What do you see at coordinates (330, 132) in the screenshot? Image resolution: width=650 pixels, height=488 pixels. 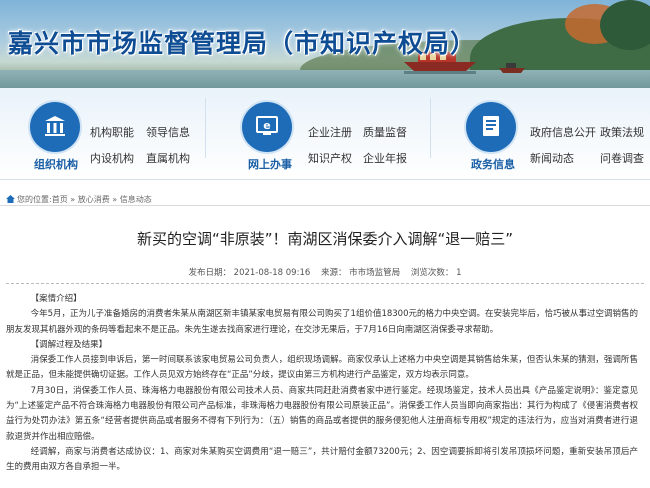 I see `nav-link-company-registration: 企业注册` at bounding box center [330, 132].